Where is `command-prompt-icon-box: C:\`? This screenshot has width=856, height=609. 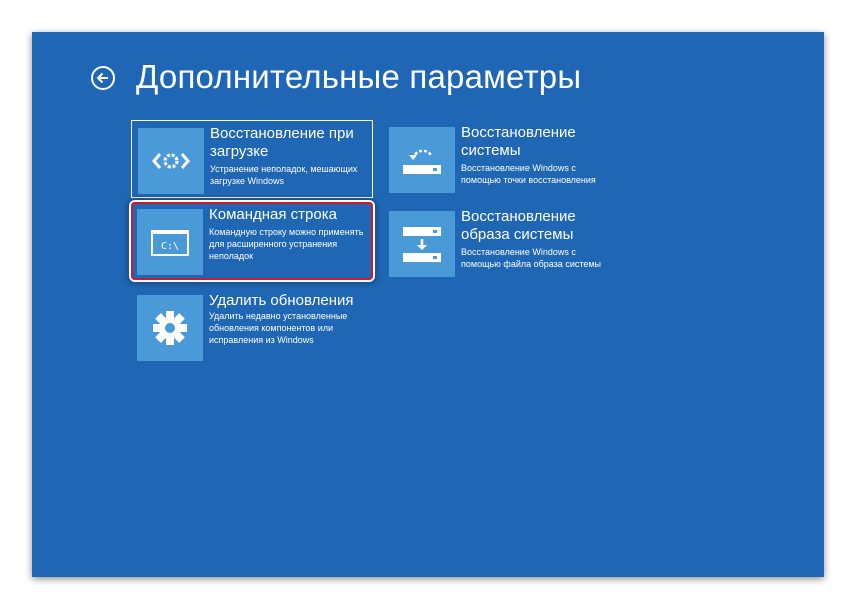
command-prompt-icon-box: C:\ is located at coordinates (170, 242).